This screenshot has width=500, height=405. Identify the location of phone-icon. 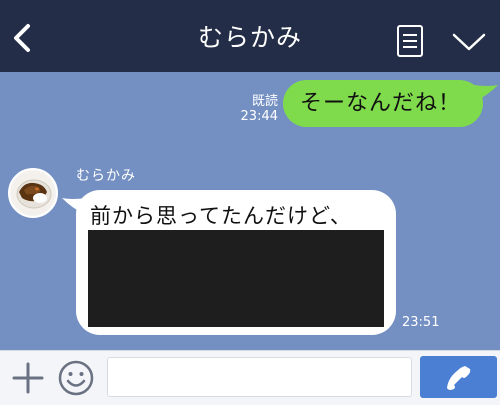
(459, 378).